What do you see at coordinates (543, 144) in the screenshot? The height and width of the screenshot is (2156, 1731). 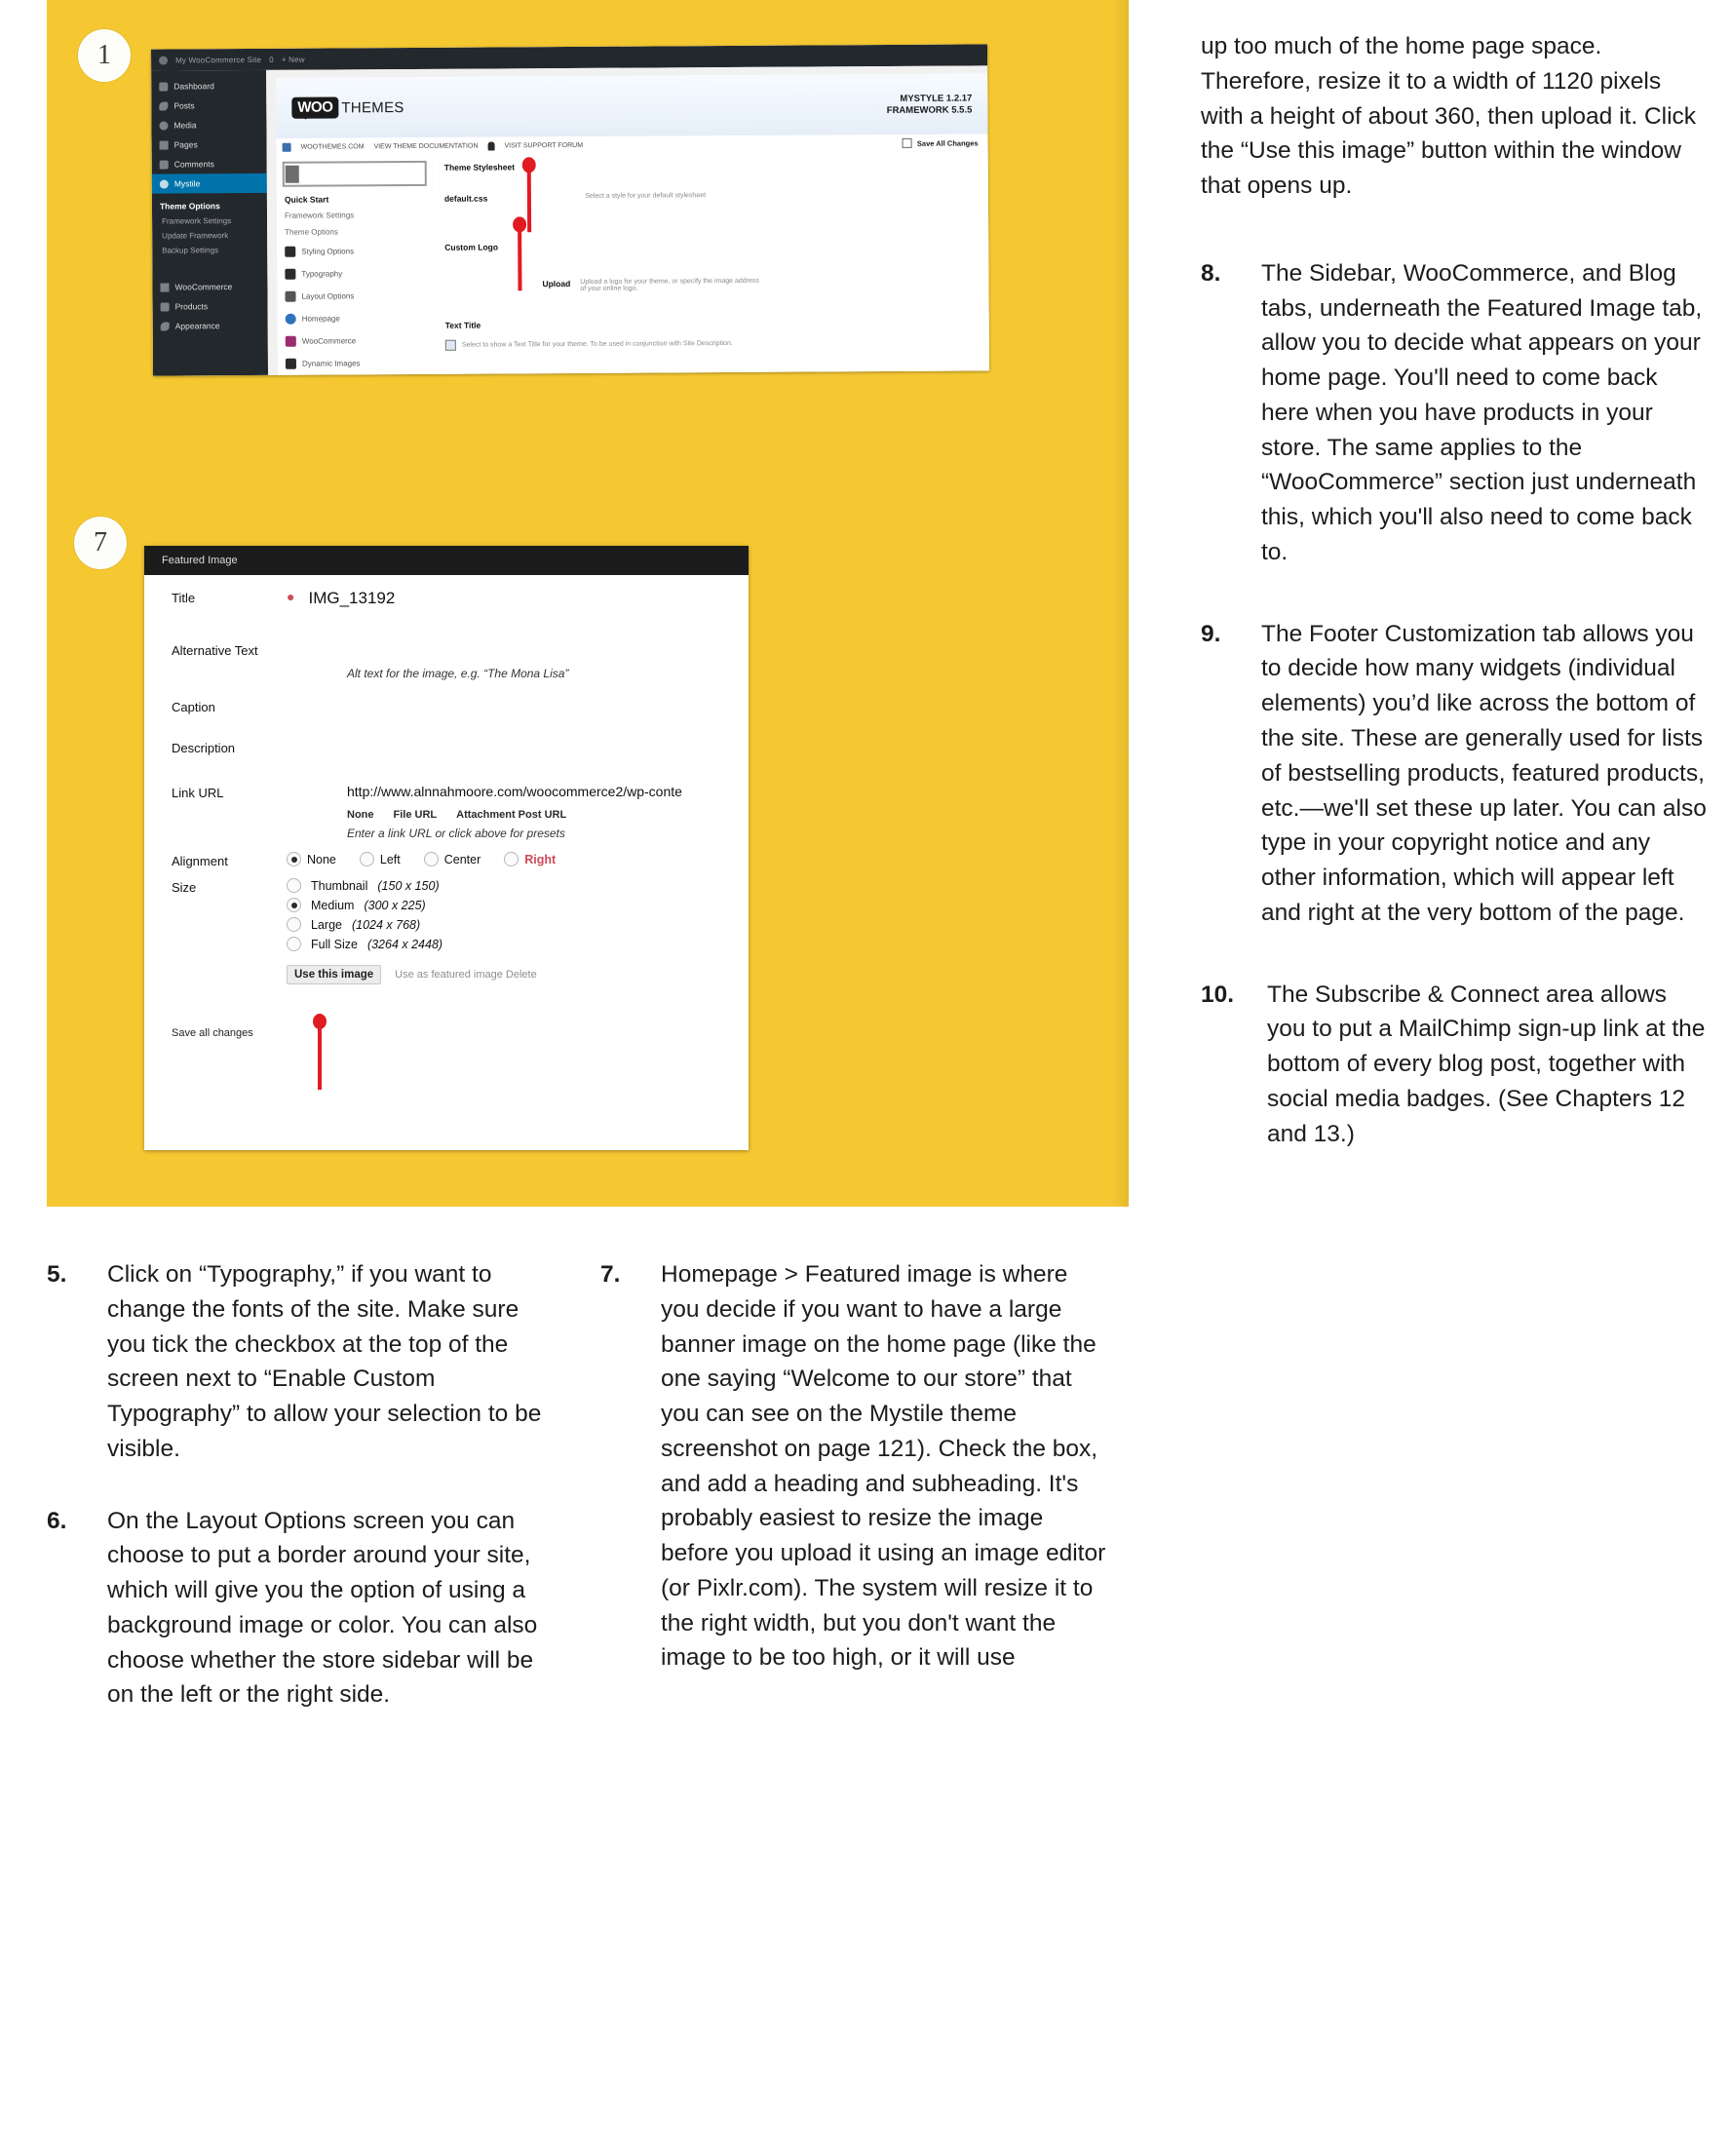 I see `navbar-link-support: VISIT SUPPORT FORUM` at bounding box center [543, 144].